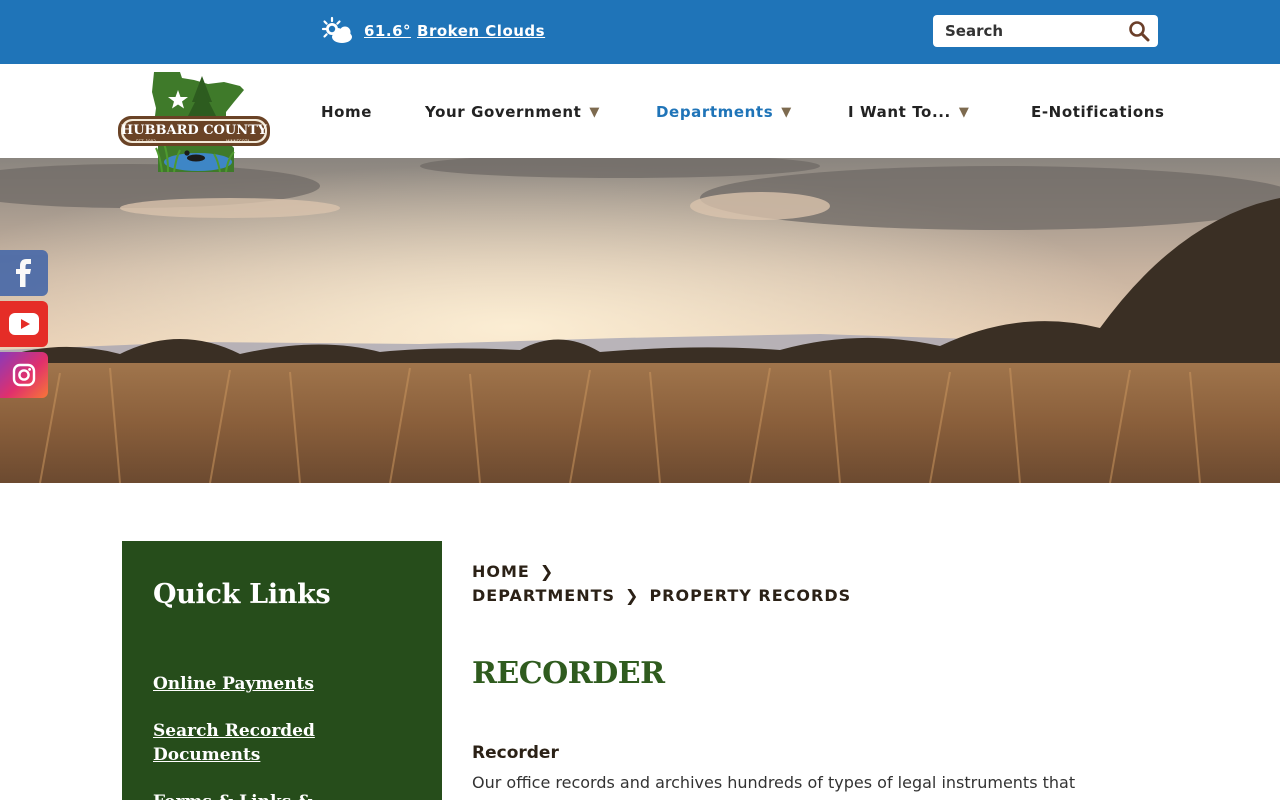 This screenshot has height=800, width=1280. I want to click on instagram-button, so click(24, 375).